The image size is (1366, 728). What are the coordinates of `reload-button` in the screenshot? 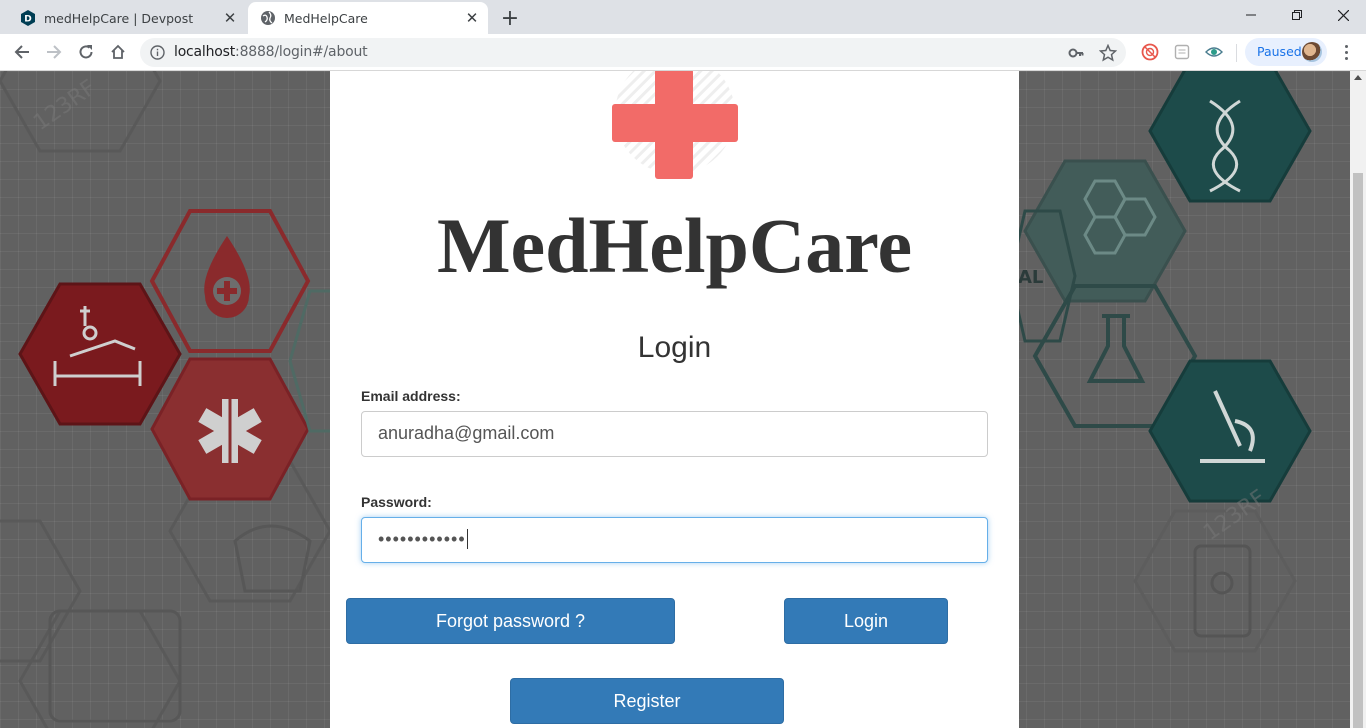 It's located at (86, 52).